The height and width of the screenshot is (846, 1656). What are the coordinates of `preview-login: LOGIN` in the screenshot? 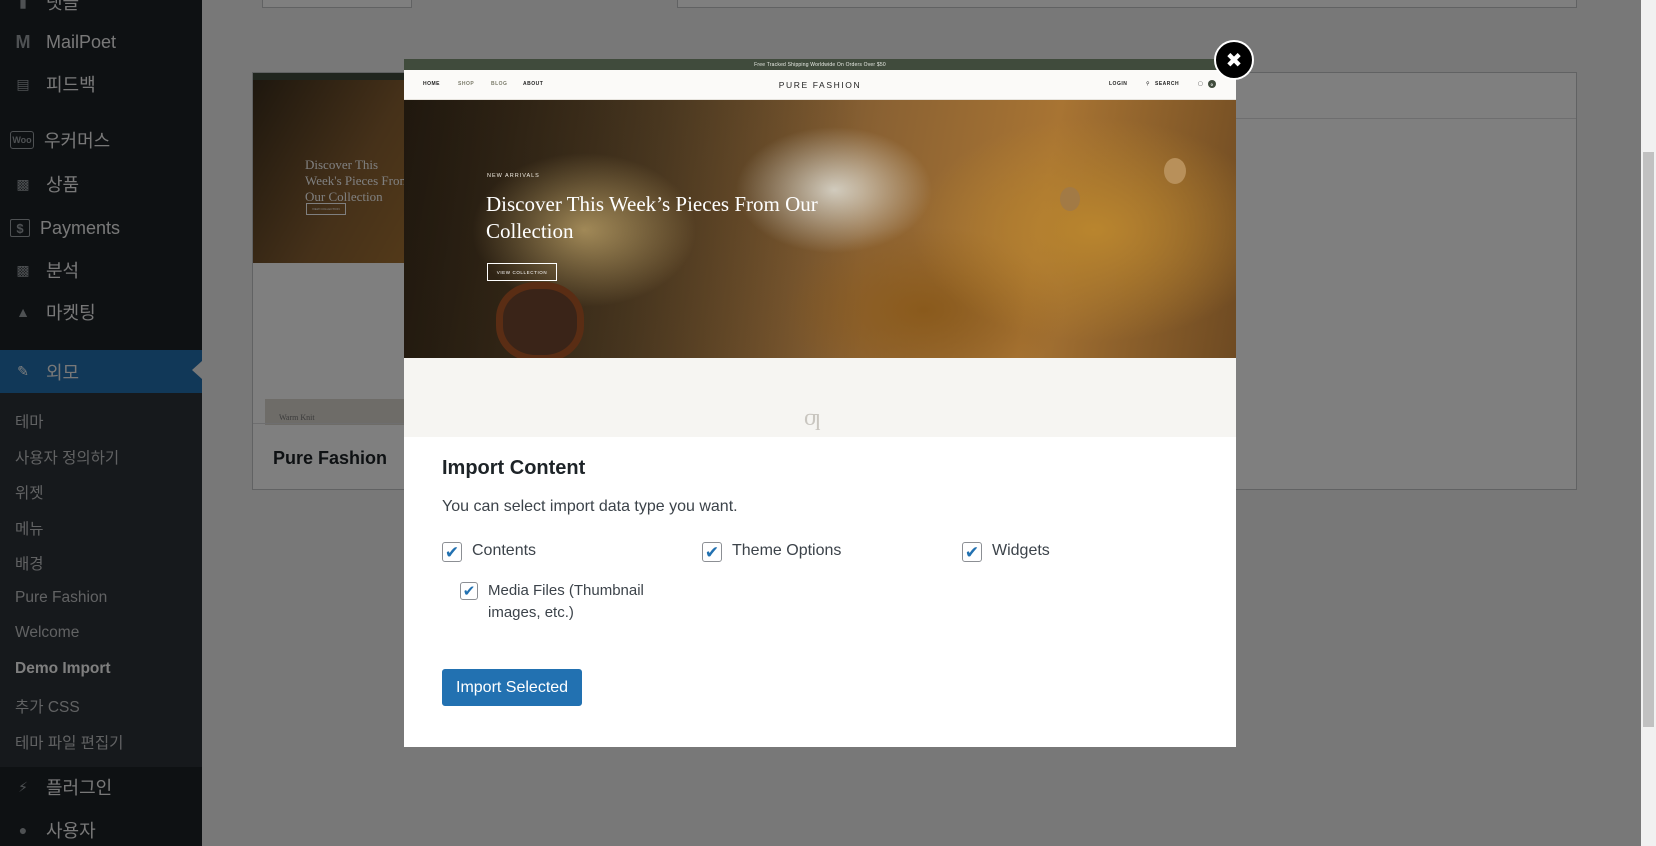 It's located at (1118, 84).